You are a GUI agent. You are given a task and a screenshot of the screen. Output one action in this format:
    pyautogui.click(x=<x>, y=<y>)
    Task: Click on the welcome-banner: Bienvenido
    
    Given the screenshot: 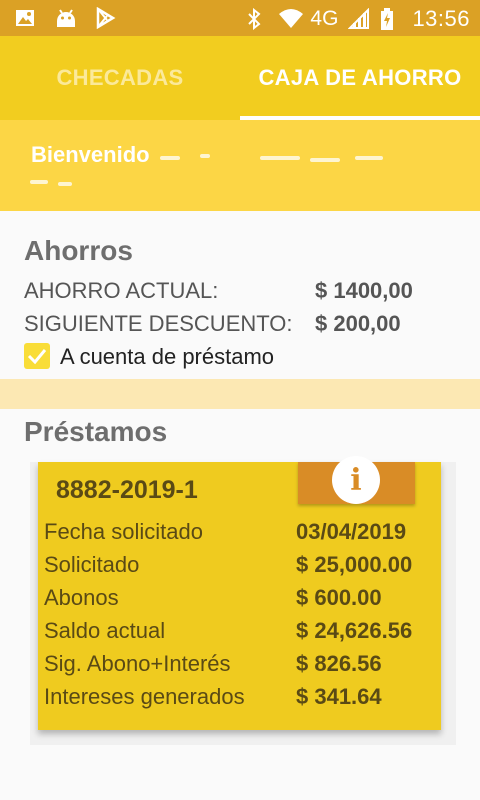 What is the action you would take?
    pyautogui.click(x=240, y=165)
    